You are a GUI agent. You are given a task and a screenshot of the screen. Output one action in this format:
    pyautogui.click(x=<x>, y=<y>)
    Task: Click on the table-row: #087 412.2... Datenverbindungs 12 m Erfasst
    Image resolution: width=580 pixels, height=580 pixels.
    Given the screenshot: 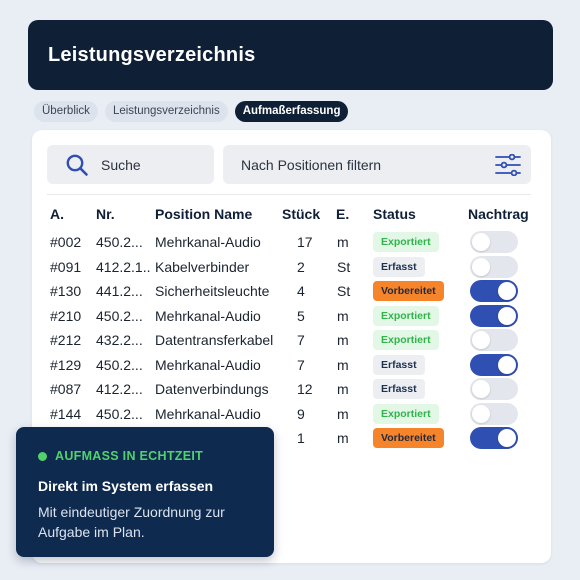 What is the action you would take?
    pyautogui.click(x=291, y=390)
    